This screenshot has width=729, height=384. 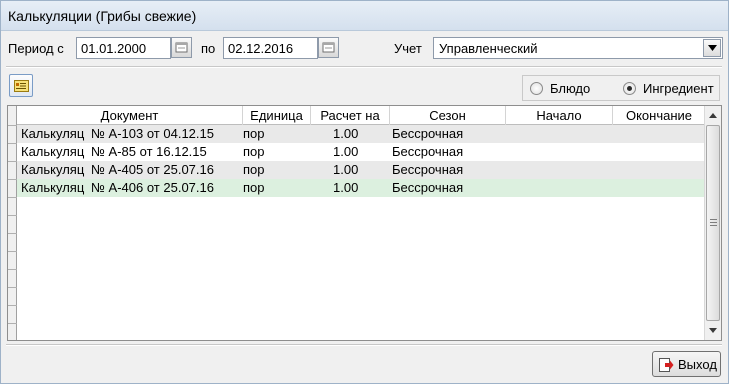 I want to click on radio-selected-dot, so click(x=629, y=88).